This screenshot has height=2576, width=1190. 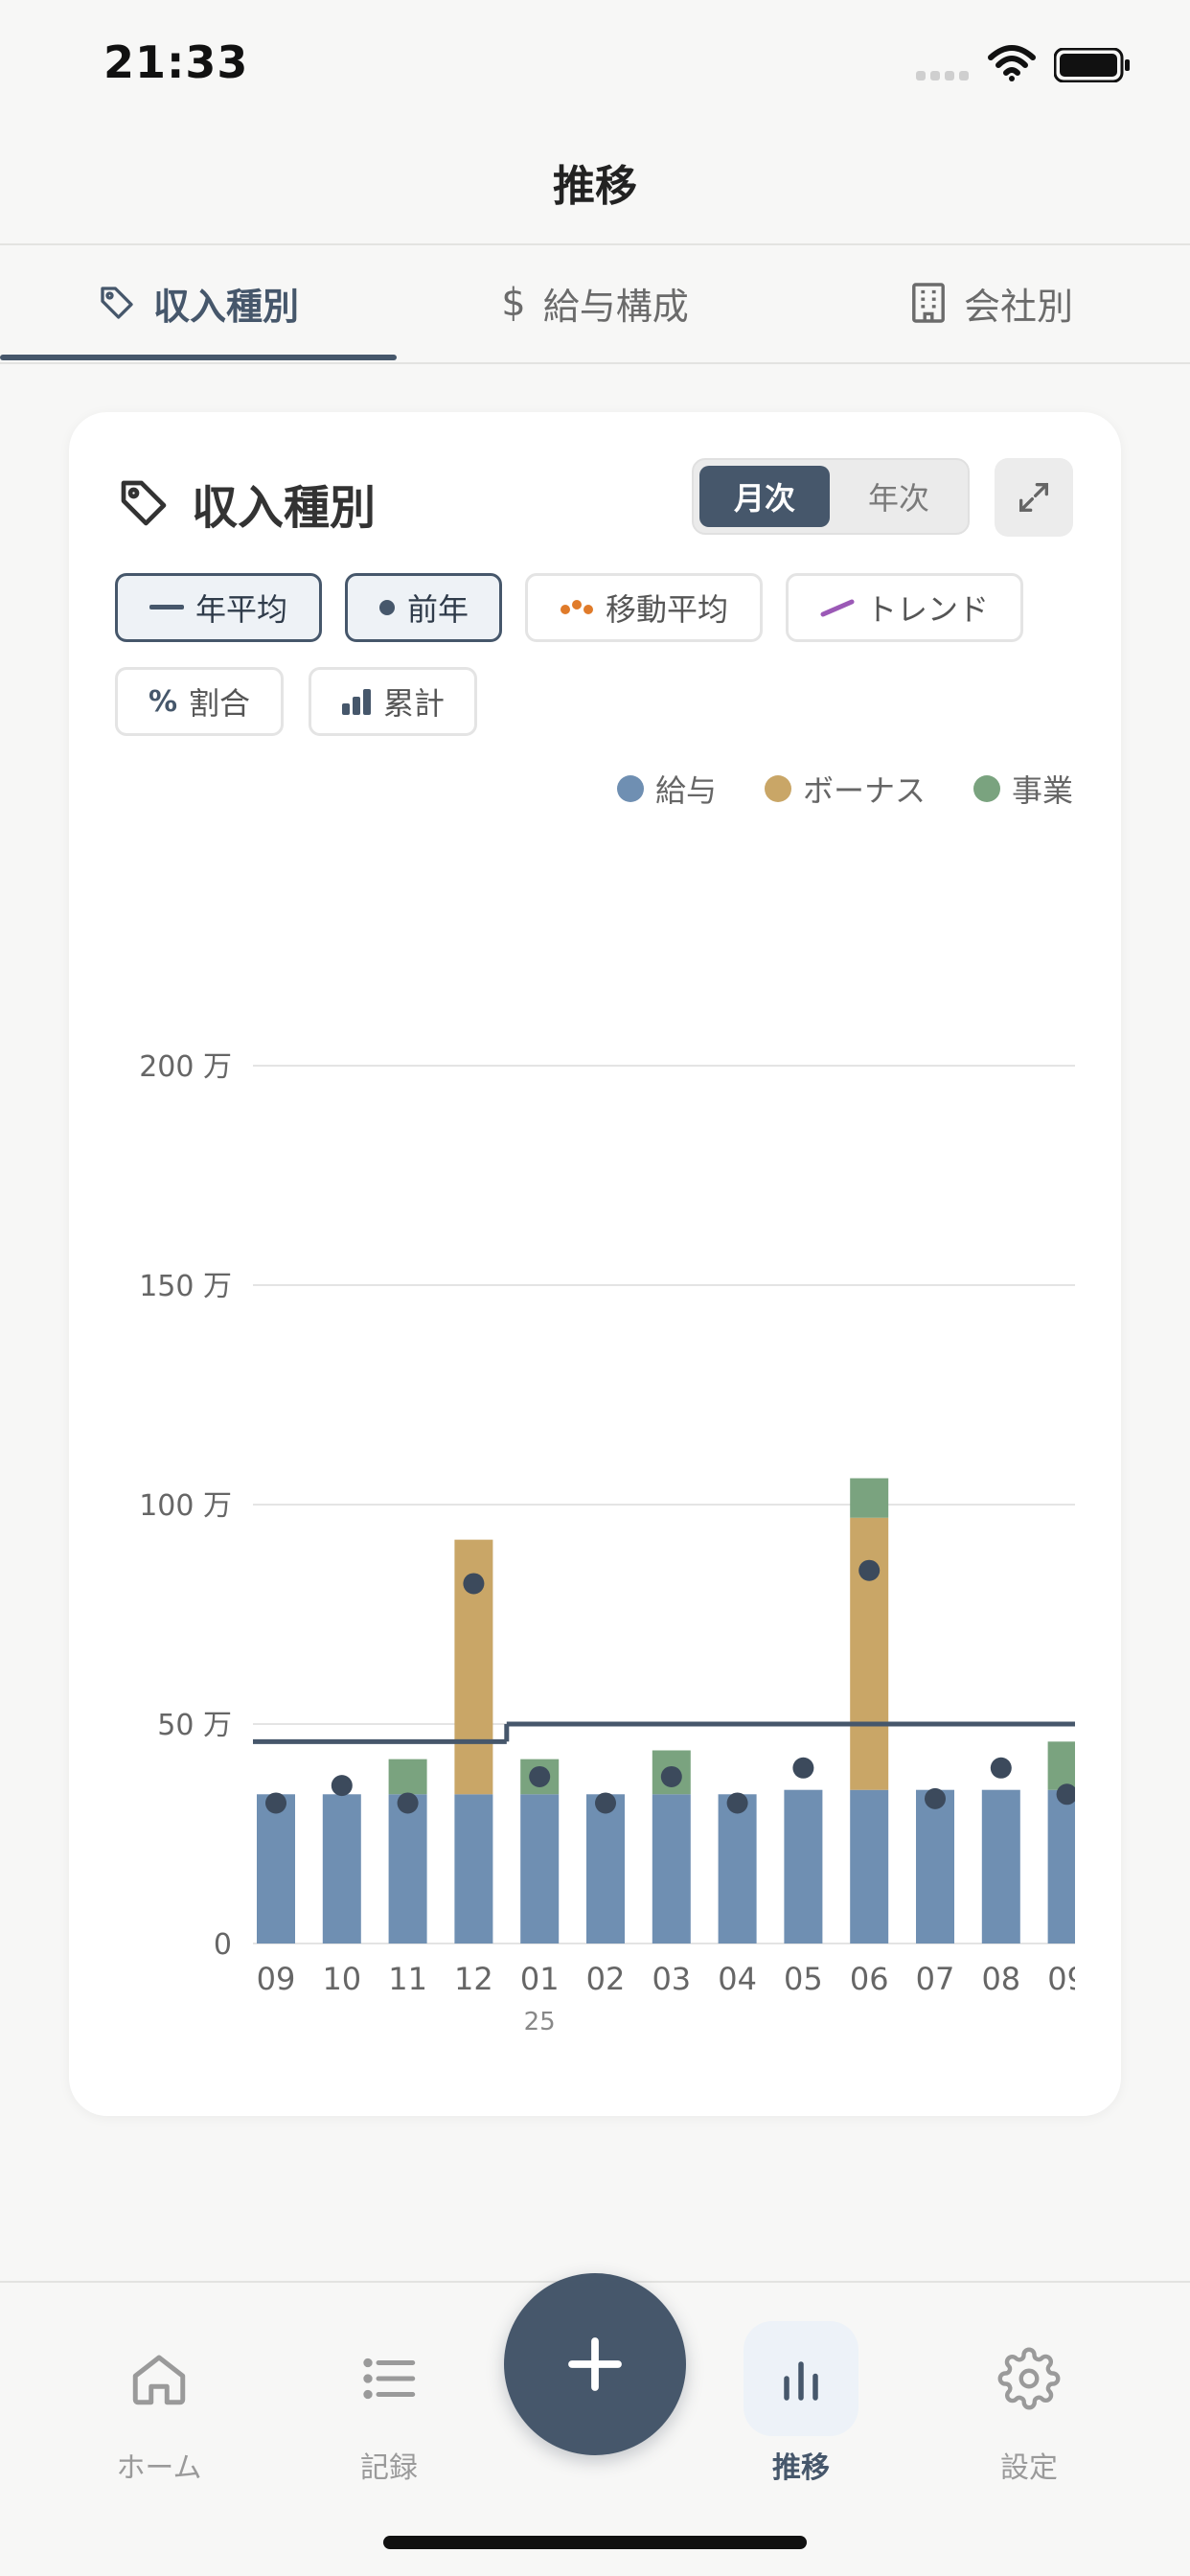 What do you see at coordinates (540, 1979) in the screenshot?
I see `x-tick-label: 01` at bounding box center [540, 1979].